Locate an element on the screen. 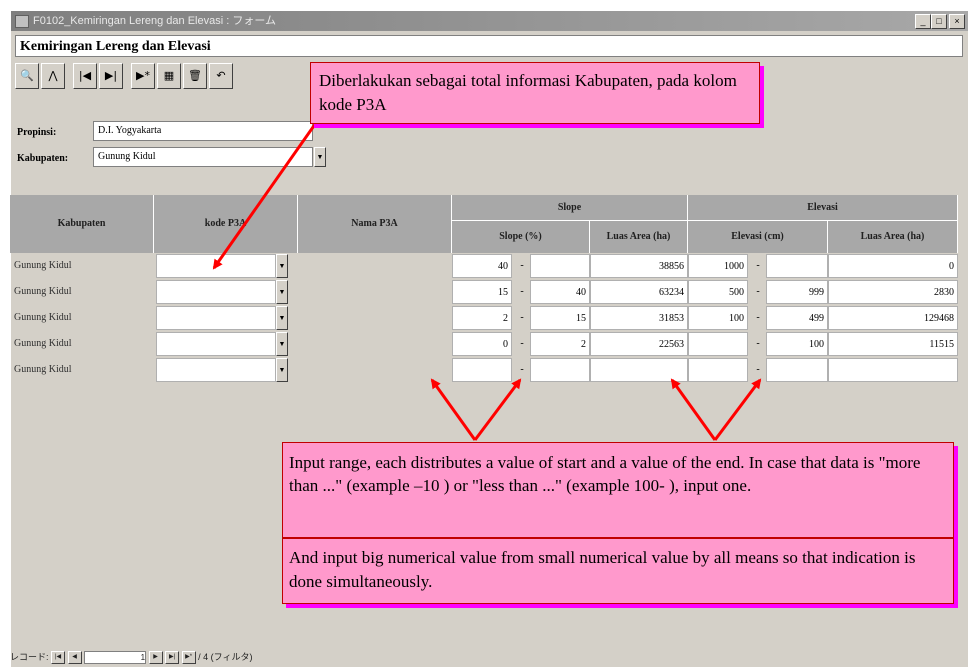 The width and height of the screenshot is (968, 667). arrow-slope-from is located at coordinates (453, 409).